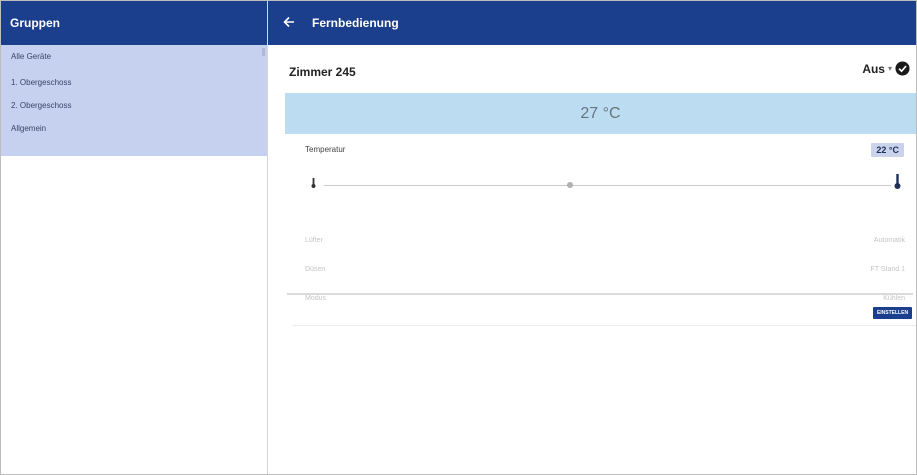 The height and width of the screenshot is (475, 917). What do you see at coordinates (134, 128) in the screenshot?
I see `group-item-general: Allgemein` at bounding box center [134, 128].